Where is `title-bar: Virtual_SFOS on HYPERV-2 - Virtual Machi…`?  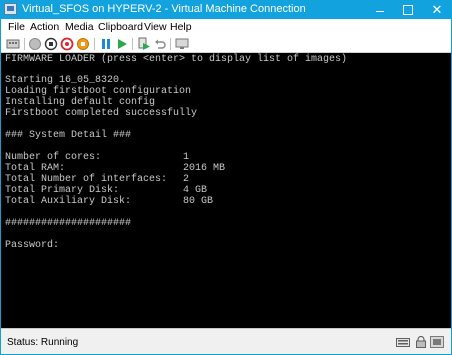
title-bar: Virtual_SFOS on HYPERV-2 - Virtual Machi… is located at coordinates (226, 9).